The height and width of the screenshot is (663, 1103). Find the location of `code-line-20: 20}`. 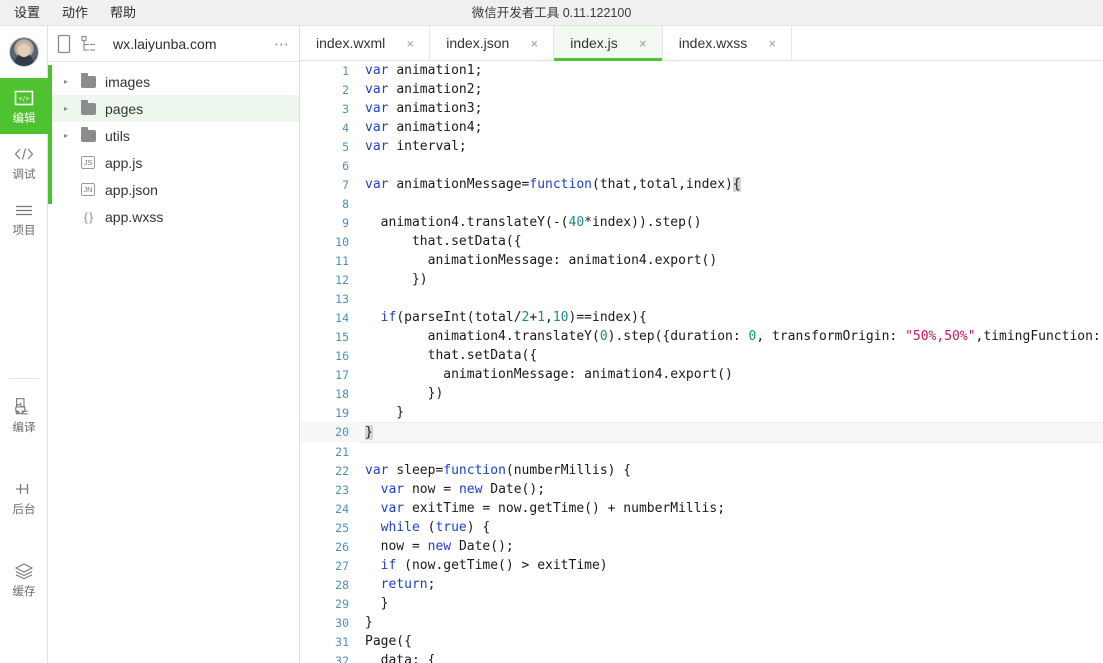

code-line-20: 20} is located at coordinates (701, 432).